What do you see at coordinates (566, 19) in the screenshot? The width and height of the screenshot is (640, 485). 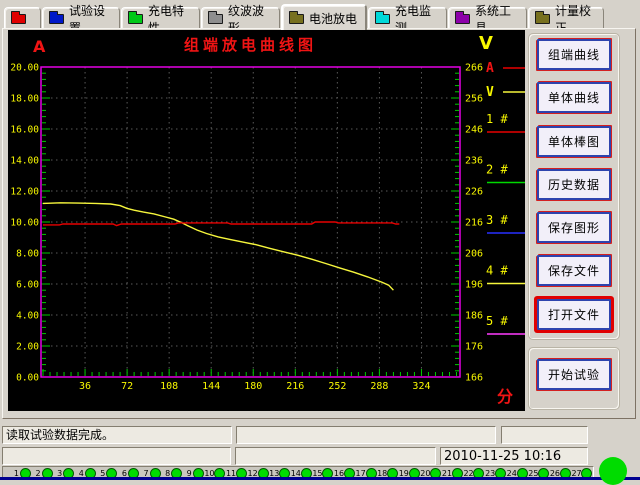 I see `tab-metering-calibration: 计量校正` at bounding box center [566, 19].